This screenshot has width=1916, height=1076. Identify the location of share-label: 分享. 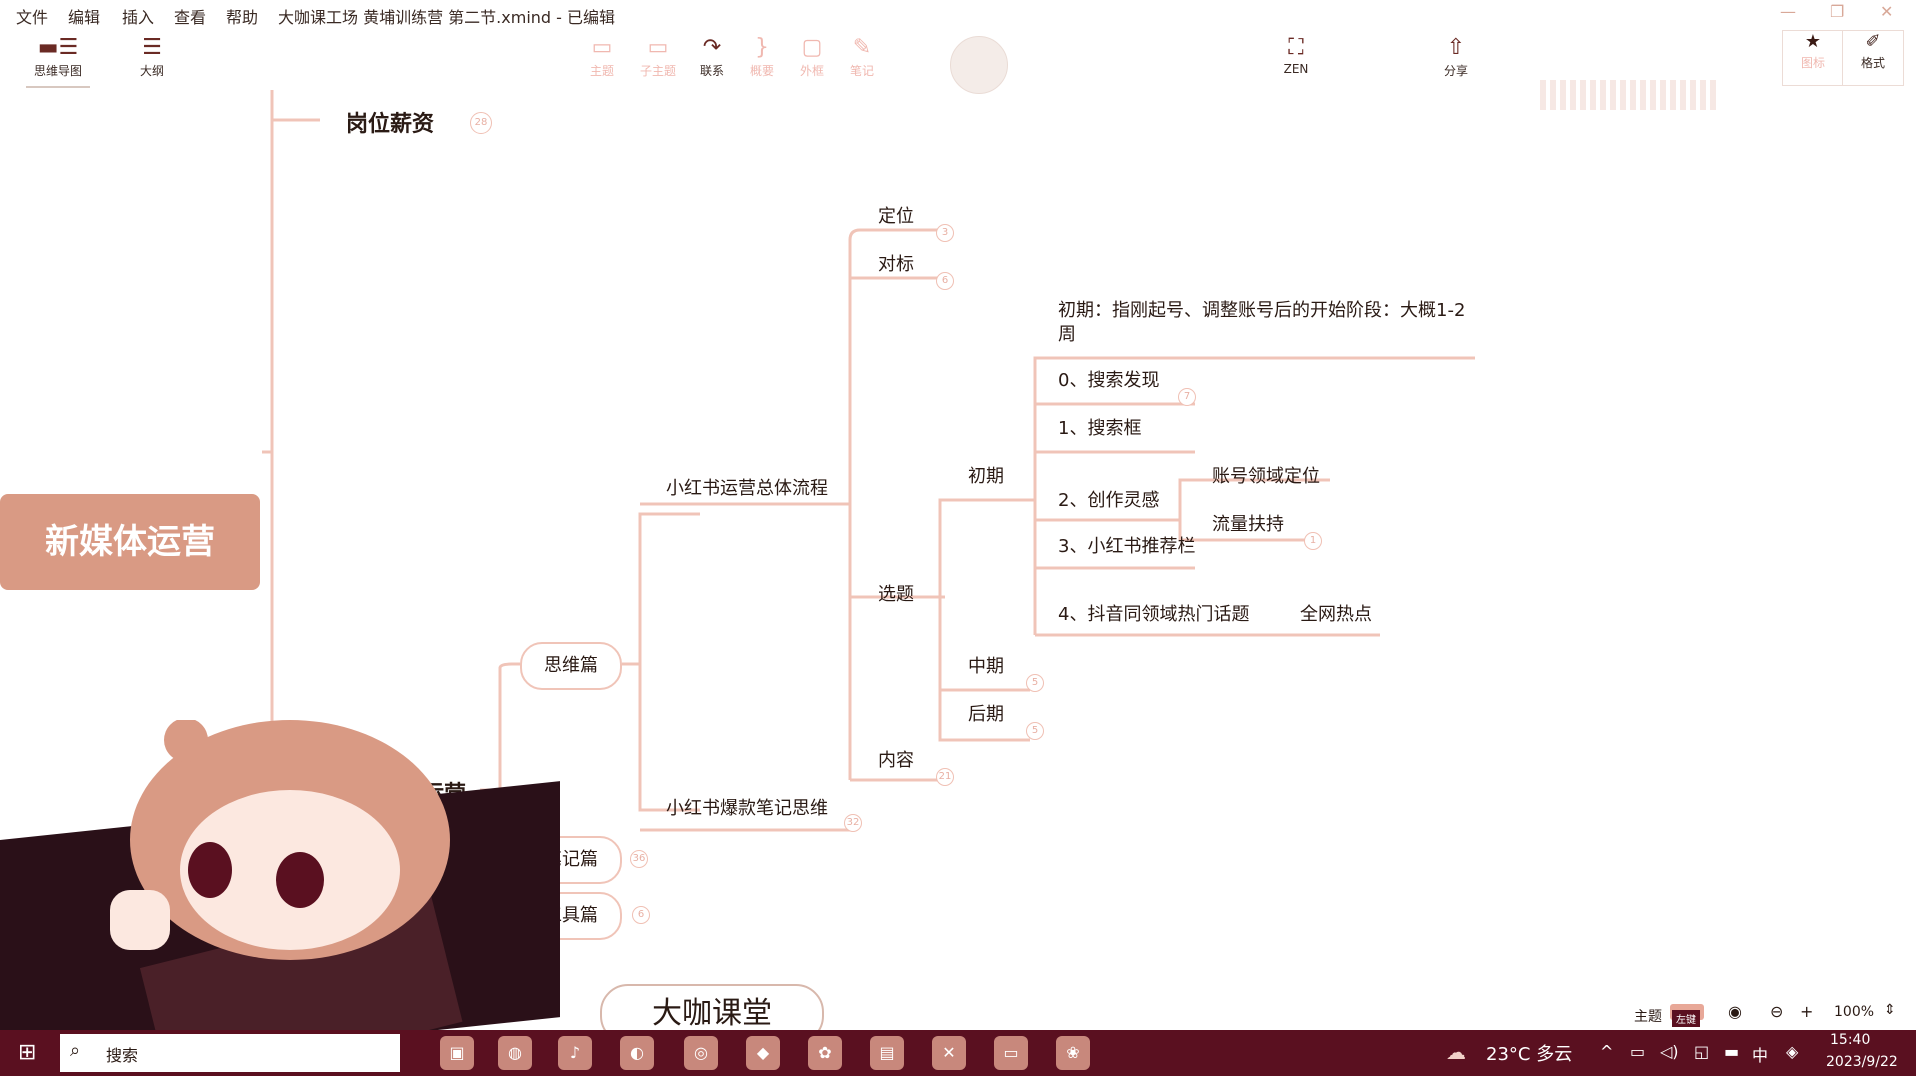
(1455, 71).